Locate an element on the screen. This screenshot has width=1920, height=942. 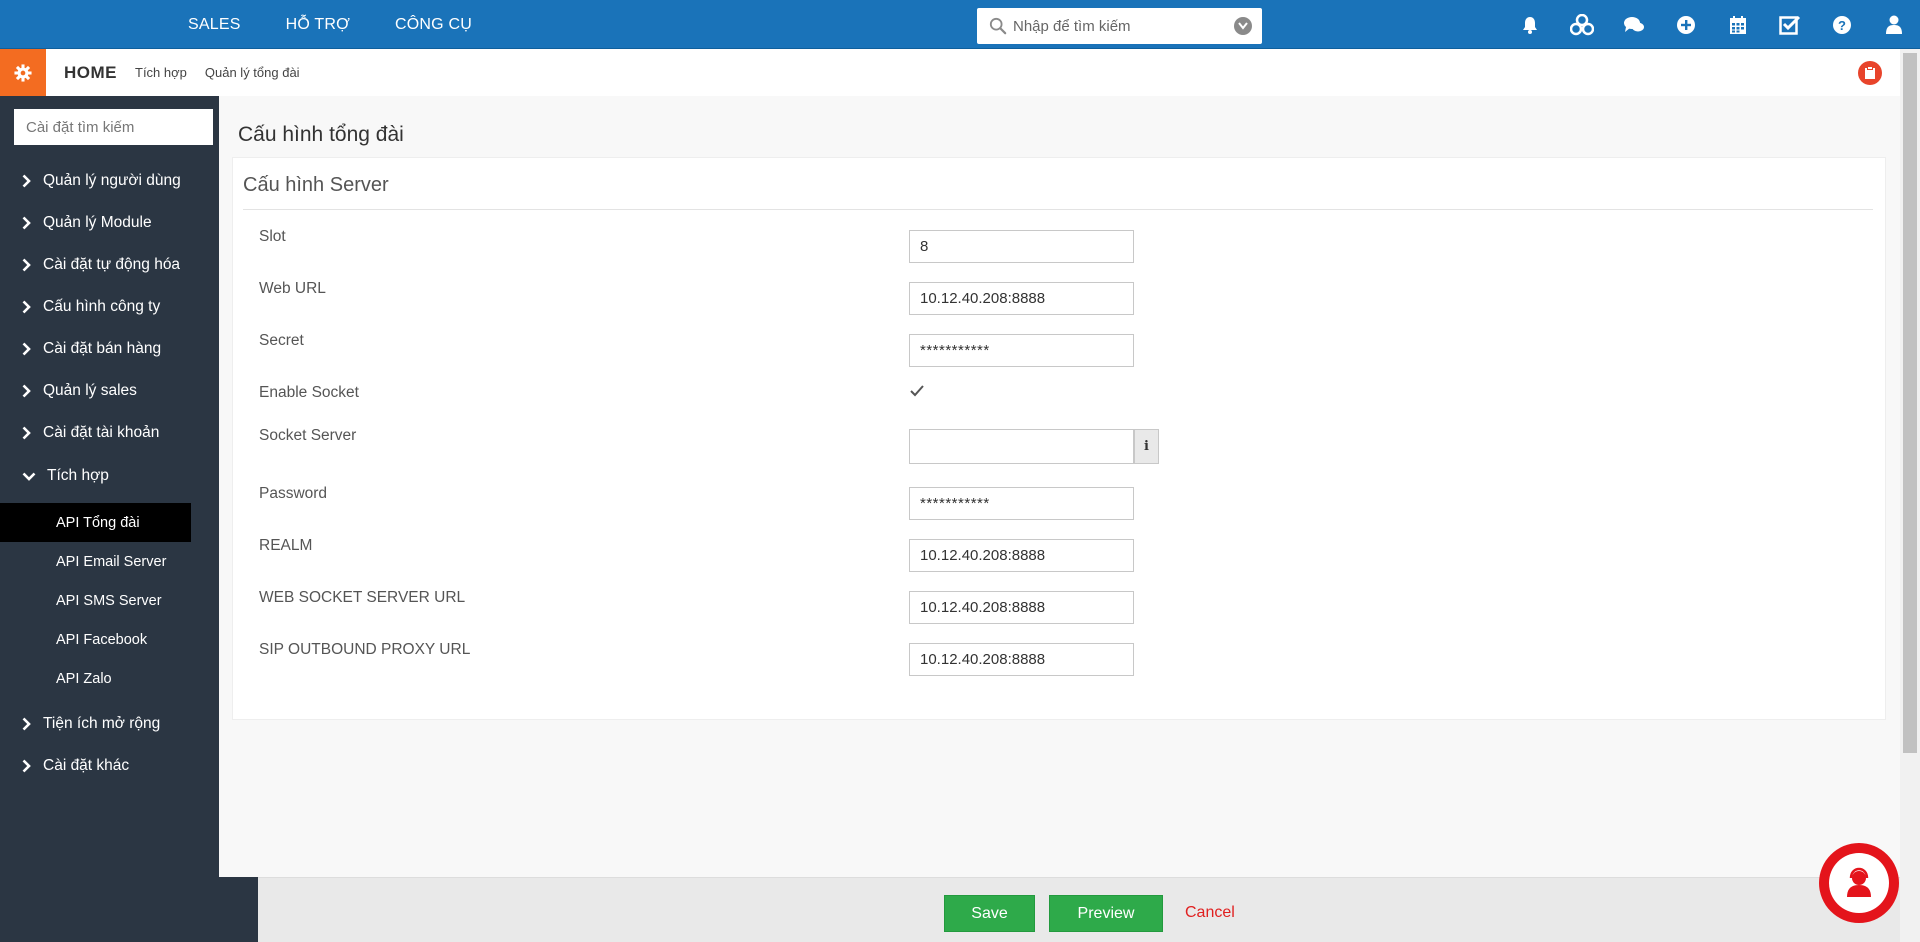
sidebar-search-input is located at coordinates (113, 127).